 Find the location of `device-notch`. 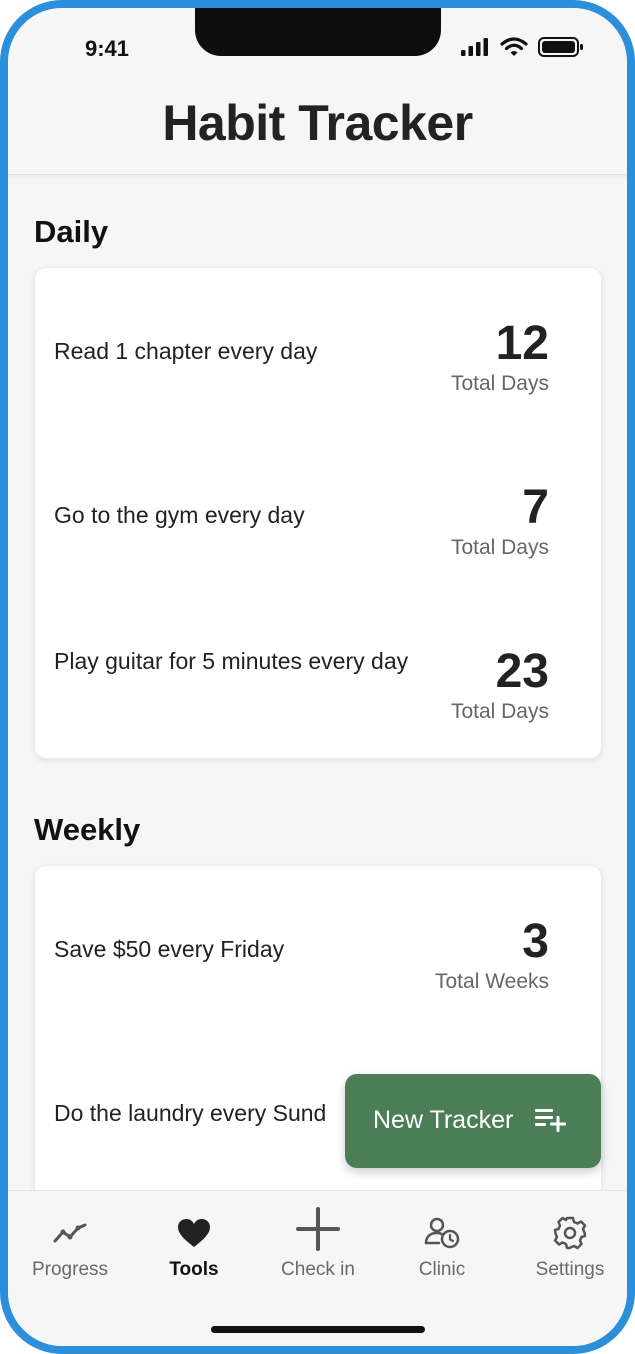

device-notch is located at coordinates (318, 32).